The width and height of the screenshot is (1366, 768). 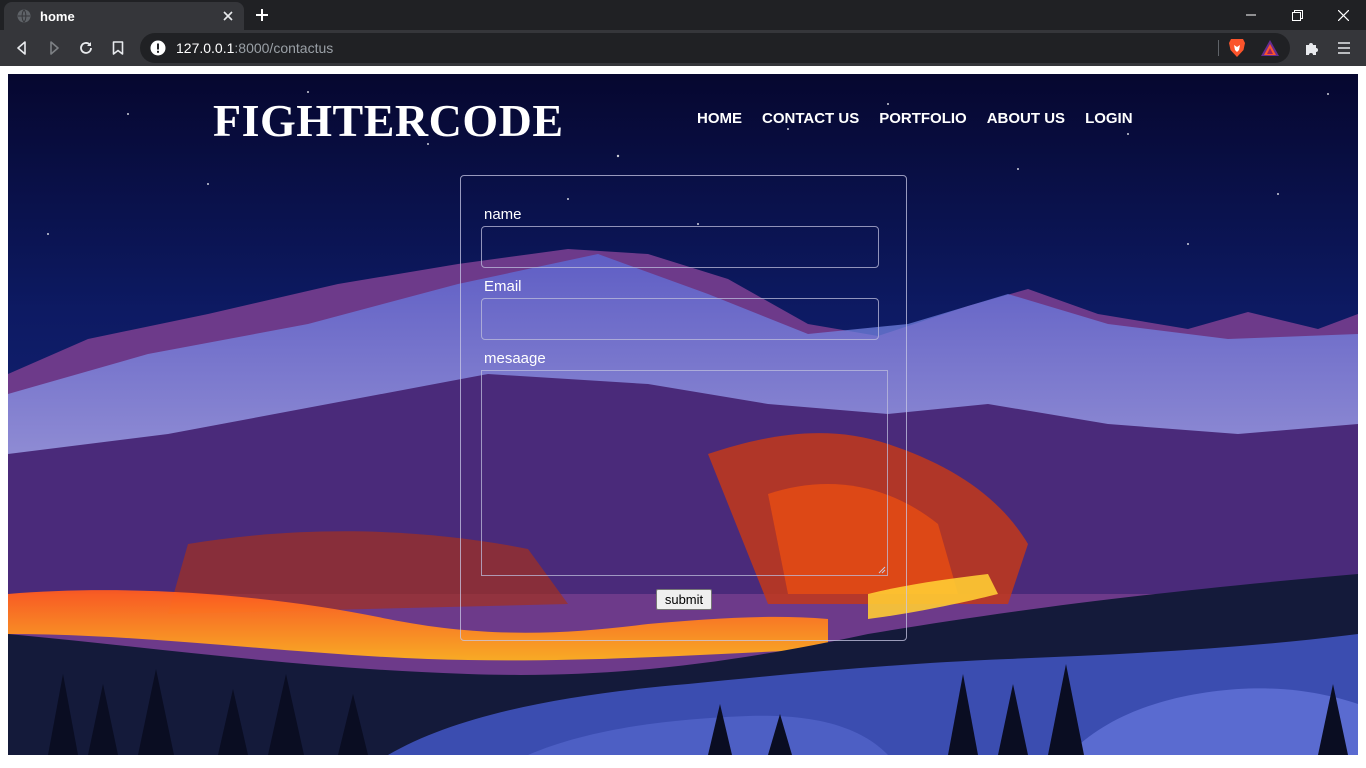 I want to click on url-host: 127.0.0.1, so click(x=205, y=48).